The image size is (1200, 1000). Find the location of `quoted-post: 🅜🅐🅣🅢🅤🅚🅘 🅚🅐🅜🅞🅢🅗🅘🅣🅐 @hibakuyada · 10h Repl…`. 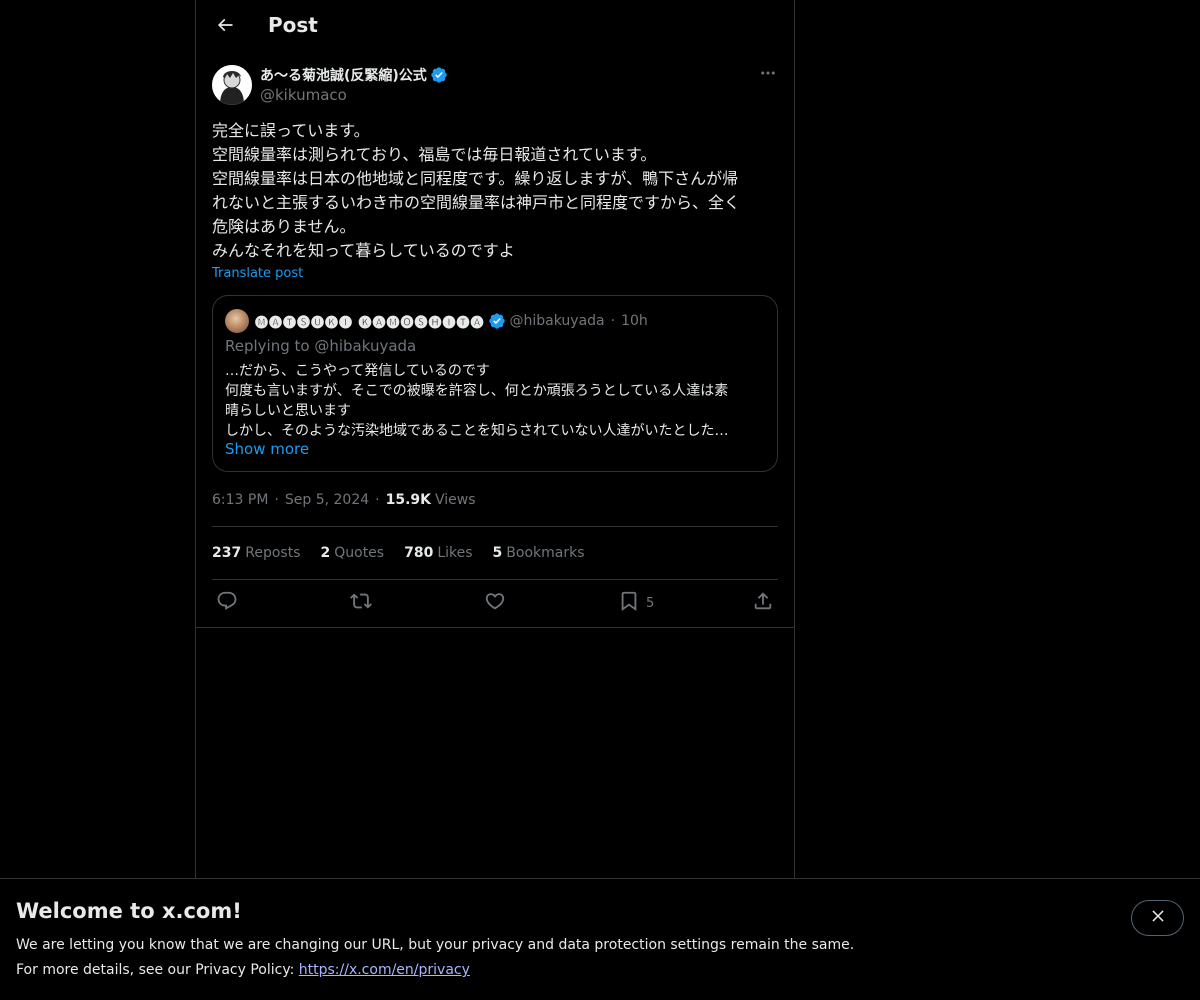

quoted-post: 🅜🅐🅣🅢🅤🅚🅘 🅚🅐🅜🅞🅢🅗🅘🅣🅐 @hibakuyada · 10h Repl… is located at coordinates (495, 383).